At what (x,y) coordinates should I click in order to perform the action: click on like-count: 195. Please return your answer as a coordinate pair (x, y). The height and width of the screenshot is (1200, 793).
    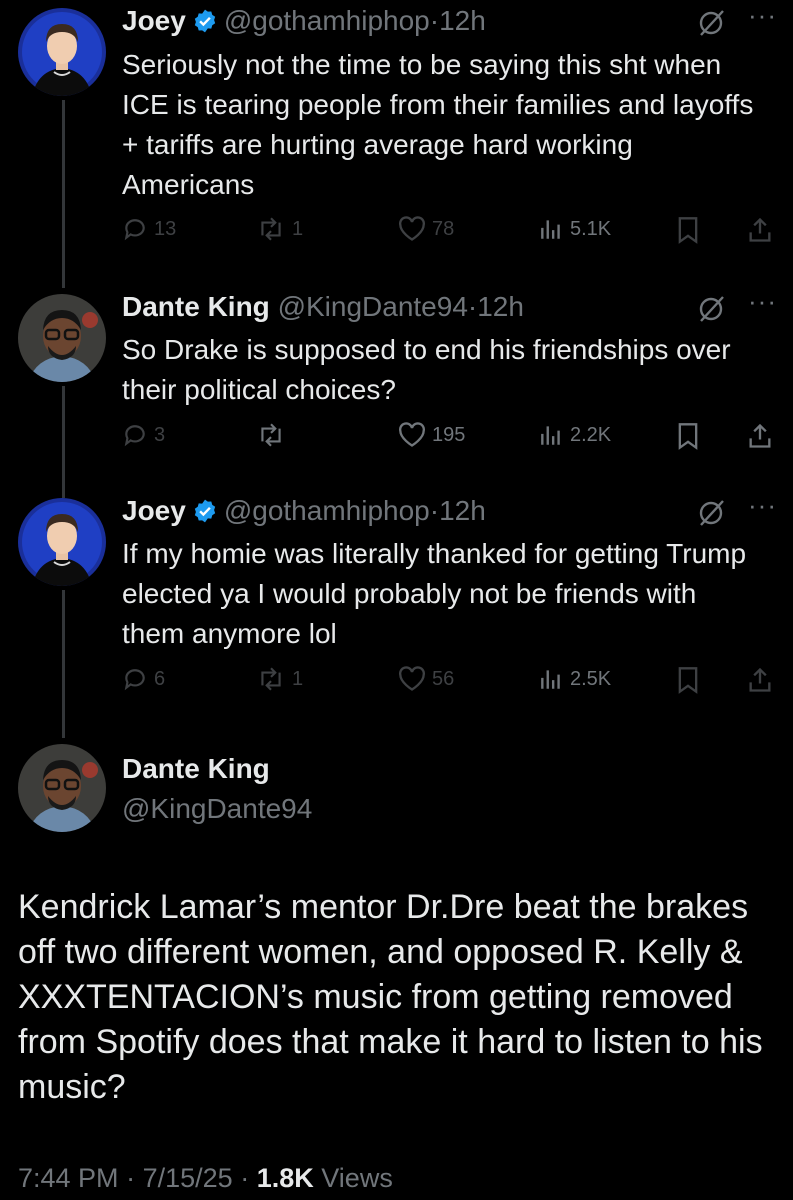
    Looking at the image, I should click on (449, 434).